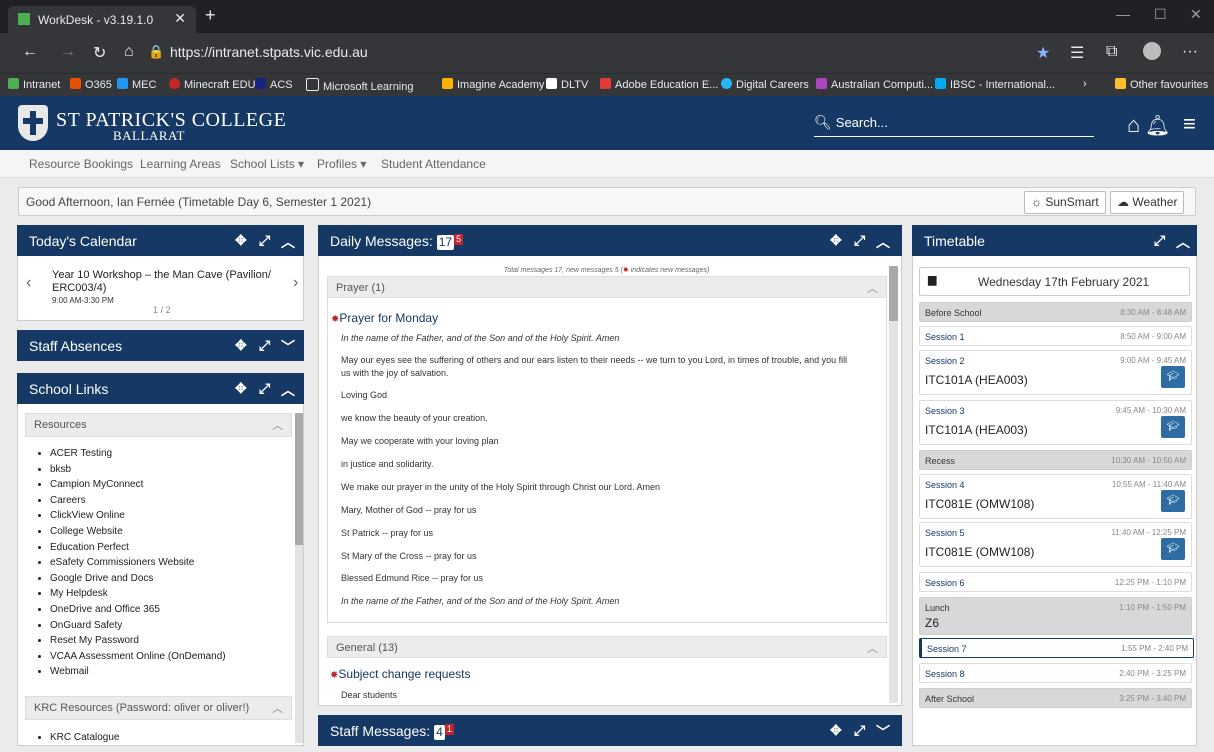  What do you see at coordinates (607, 647) in the screenshot?
I see `general-section-header: General (13) ︿` at bounding box center [607, 647].